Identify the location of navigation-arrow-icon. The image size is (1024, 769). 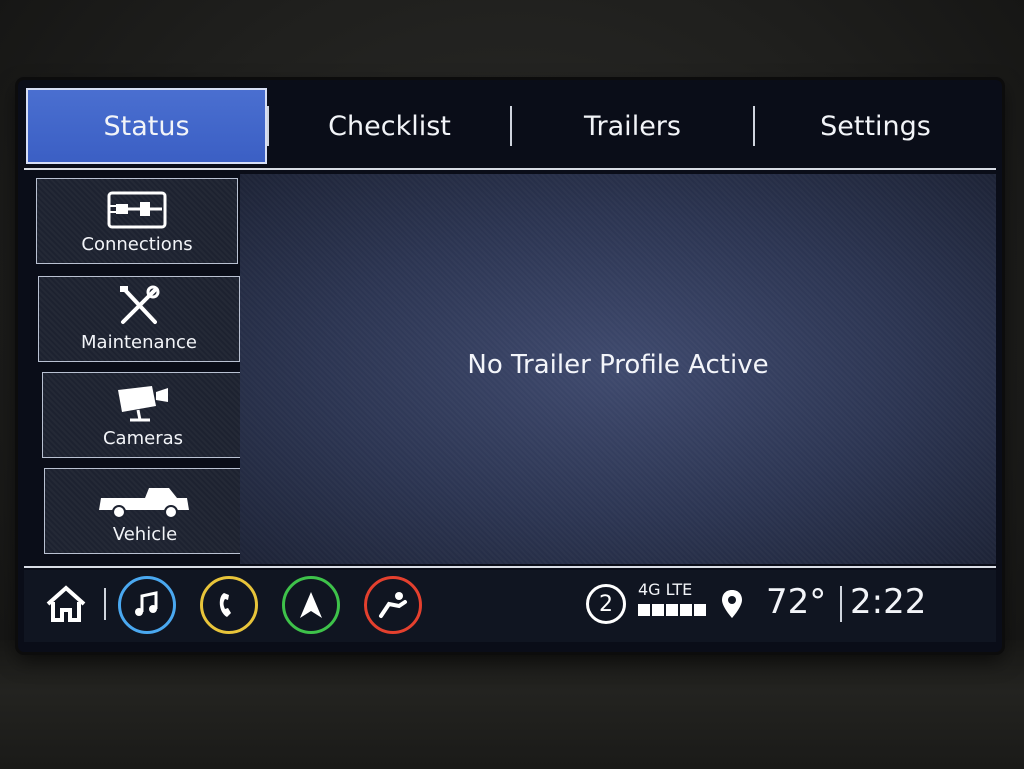
(311, 605).